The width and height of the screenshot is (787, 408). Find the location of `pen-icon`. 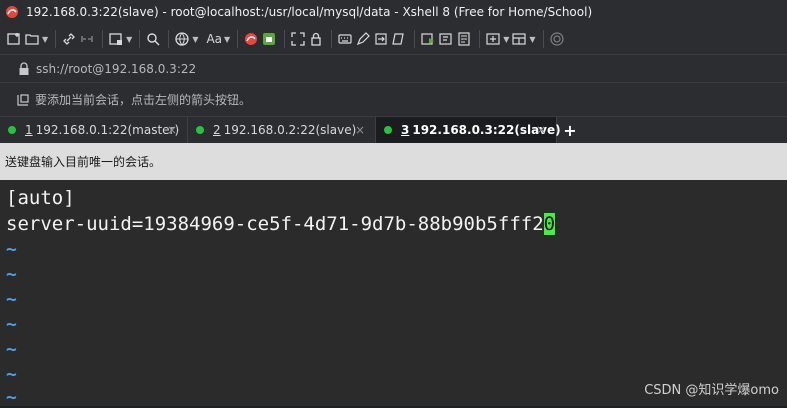

pen-icon is located at coordinates (363, 39).